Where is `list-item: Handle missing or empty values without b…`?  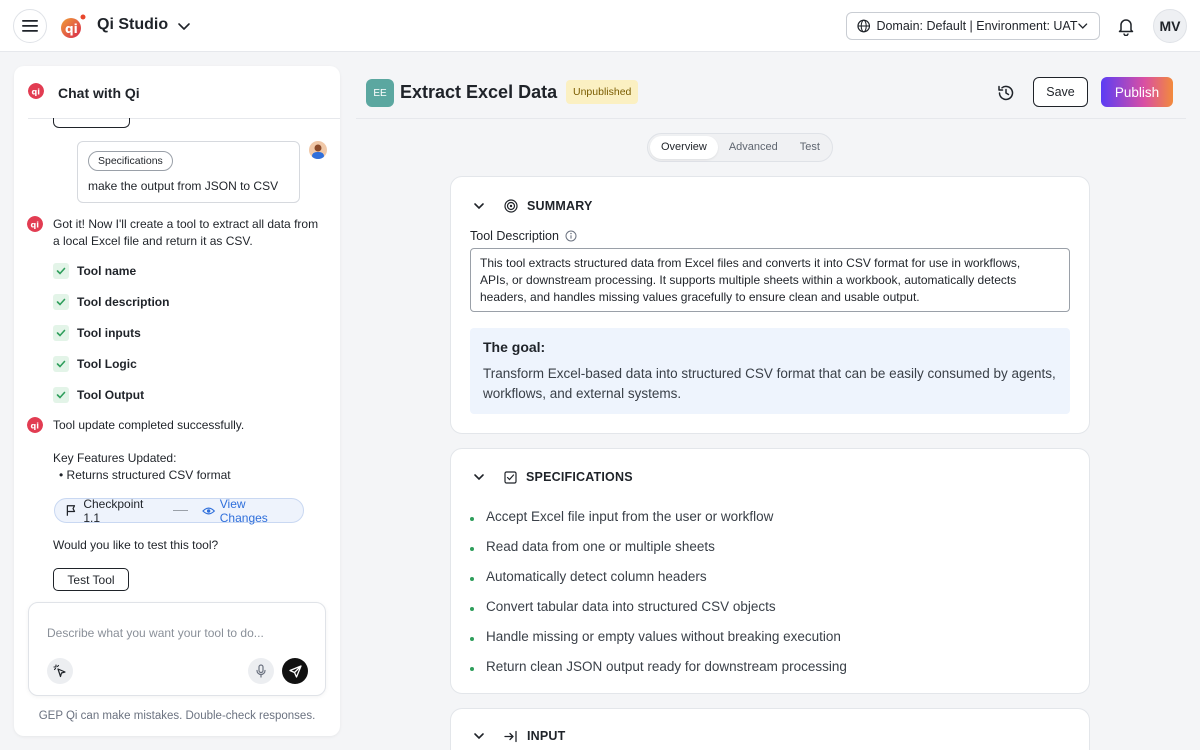 list-item: Handle missing or empty values without b… is located at coordinates (658, 636).